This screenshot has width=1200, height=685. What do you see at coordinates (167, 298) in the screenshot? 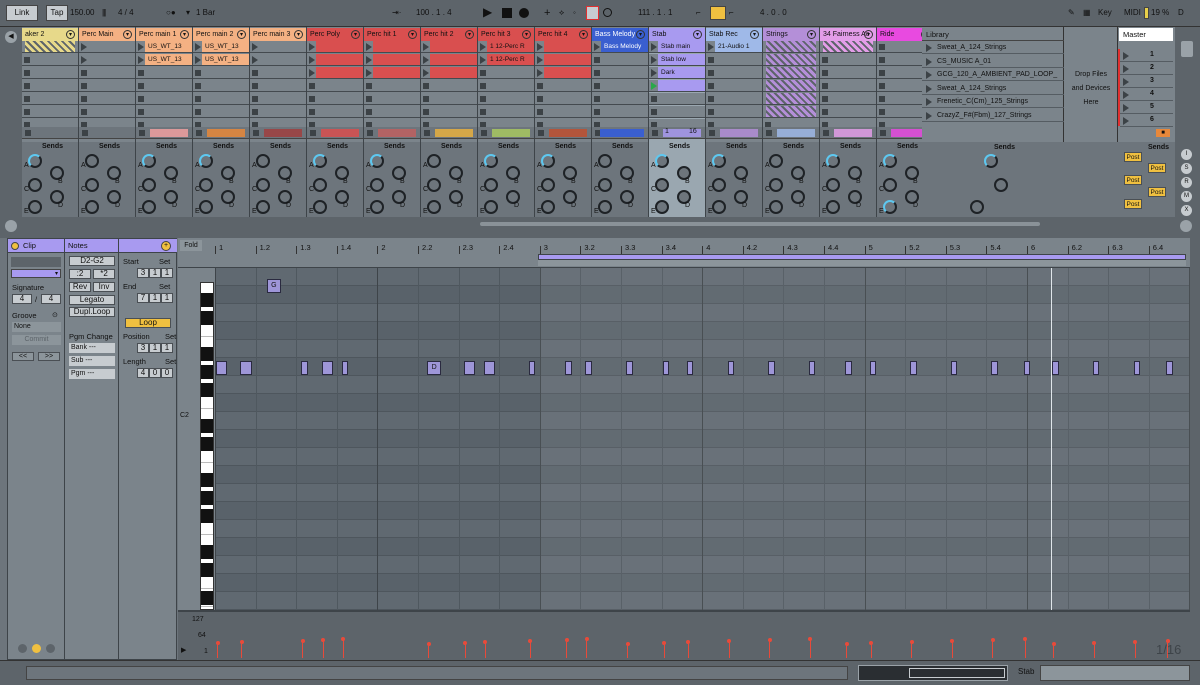
I see `end-sixteenth: 1` at bounding box center [167, 298].